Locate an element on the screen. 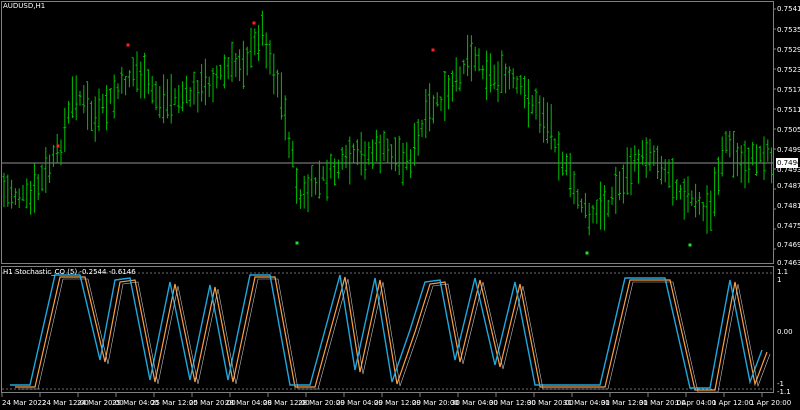 The height and width of the screenshot is (410, 800). price-label: 0.74995 is located at coordinates (788, 150).